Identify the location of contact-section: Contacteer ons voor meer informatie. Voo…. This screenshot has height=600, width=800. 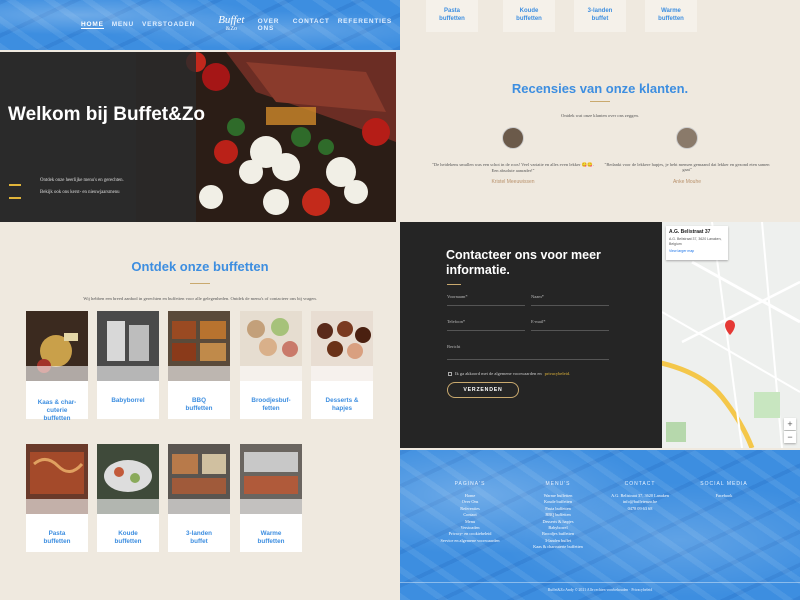
(531, 335).